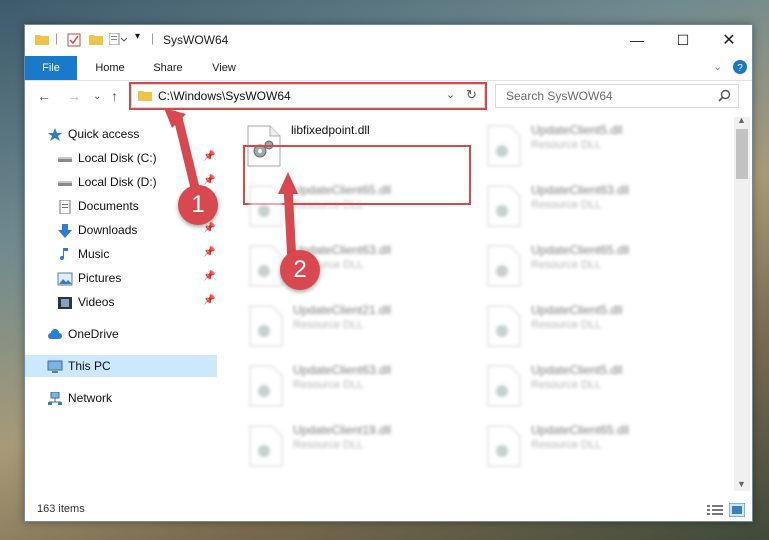  Describe the element at coordinates (288, 183) in the screenshot. I see `arrowhead` at that location.